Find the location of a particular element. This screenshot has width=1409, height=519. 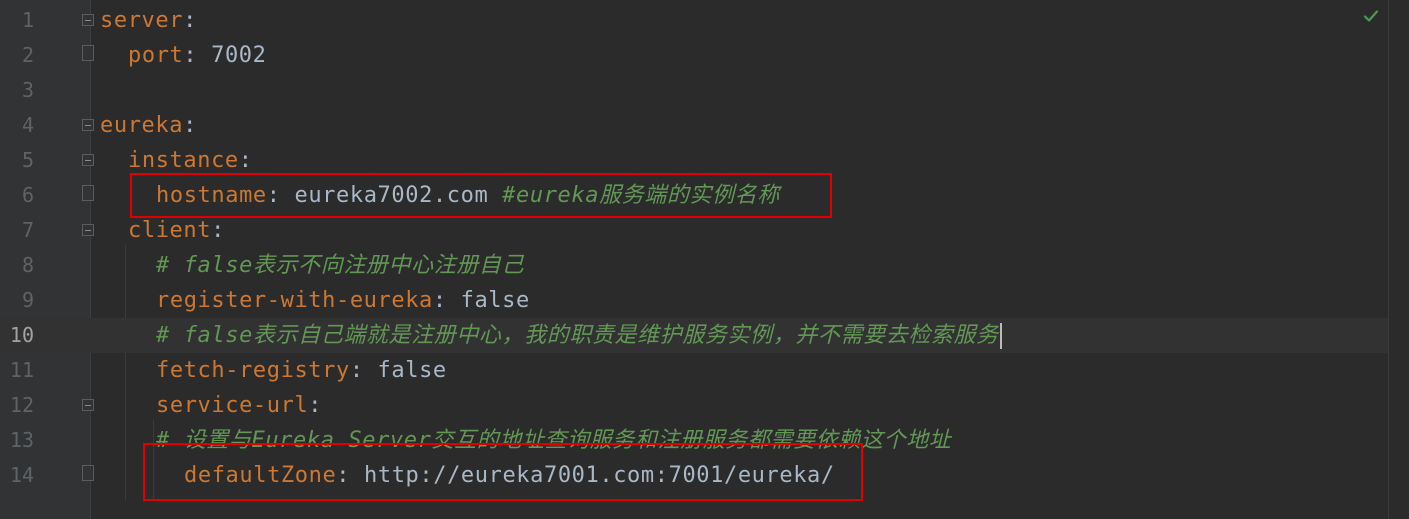

line-number: 1 is located at coordinates (27, 20).